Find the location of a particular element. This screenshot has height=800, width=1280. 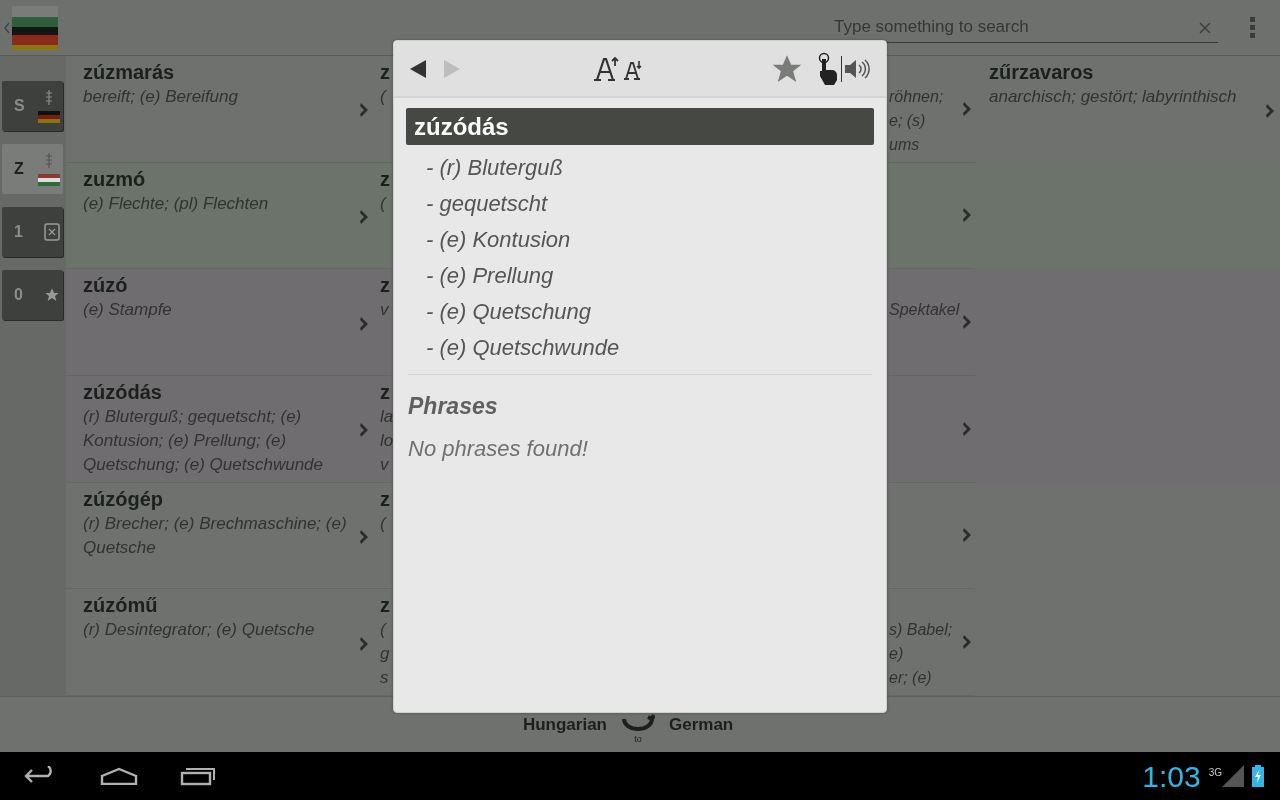

entry-word: zűrzavaros is located at coordinates (1042, 72).